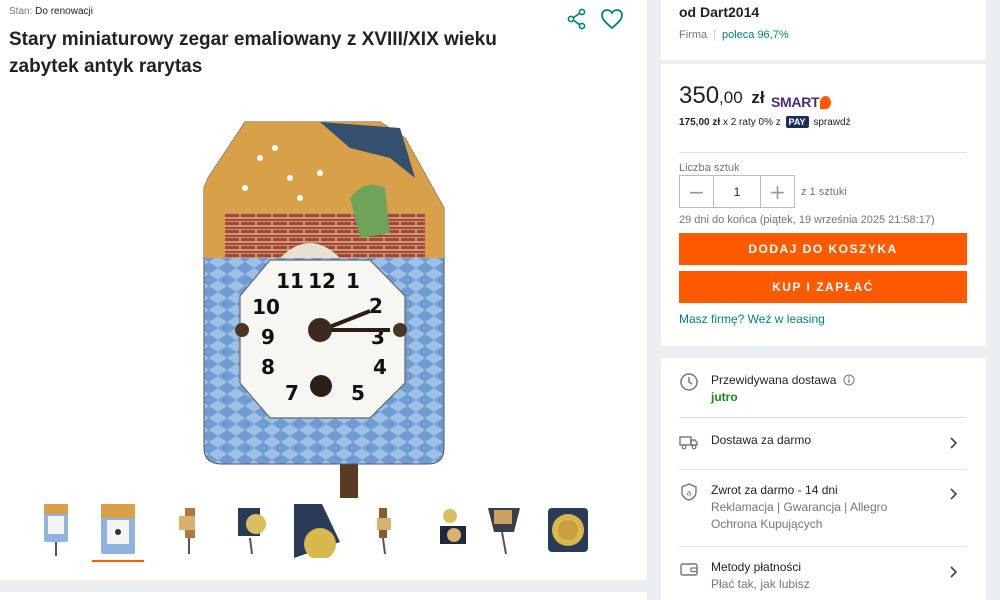  What do you see at coordinates (752, 319) in the screenshot?
I see `leasing-link: Masz firmę? Weź w leasing` at bounding box center [752, 319].